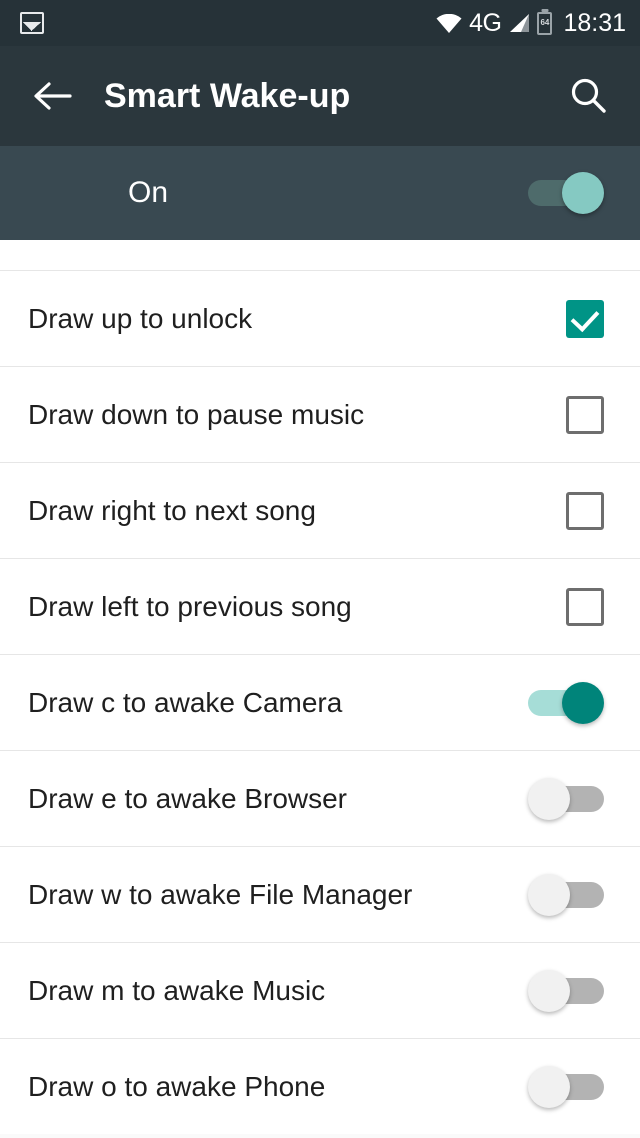  What do you see at coordinates (485, 22) in the screenshot?
I see `network-type-label: 4G` at bounding box center [485, 22].